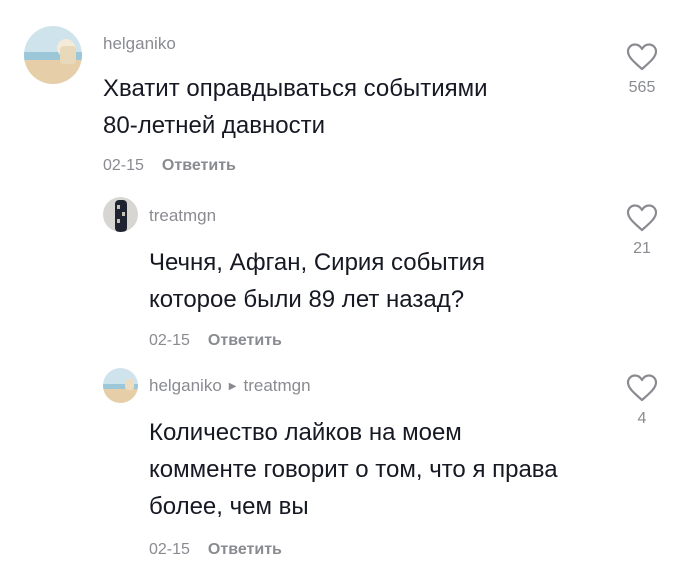 This screenshot has height=571, width=700. I want to click on like-count: 21, so click(642, 248).